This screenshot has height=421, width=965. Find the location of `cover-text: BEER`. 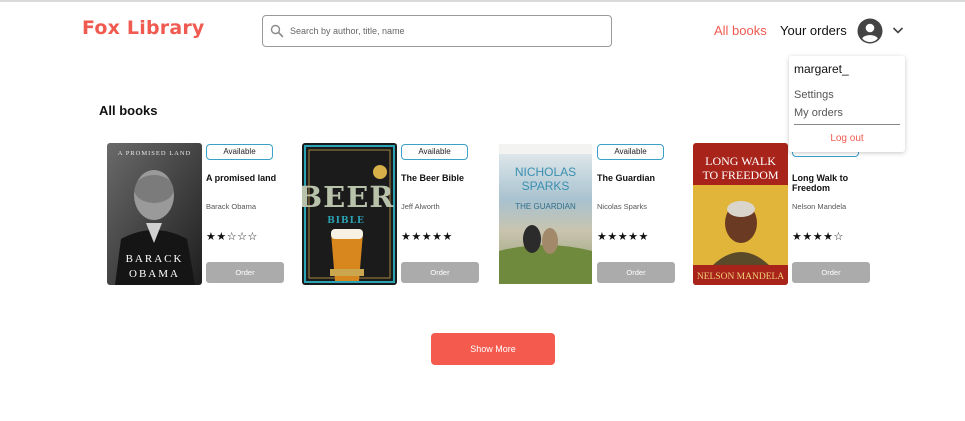

cover-text: BEER is located at coordinates (348, 197).